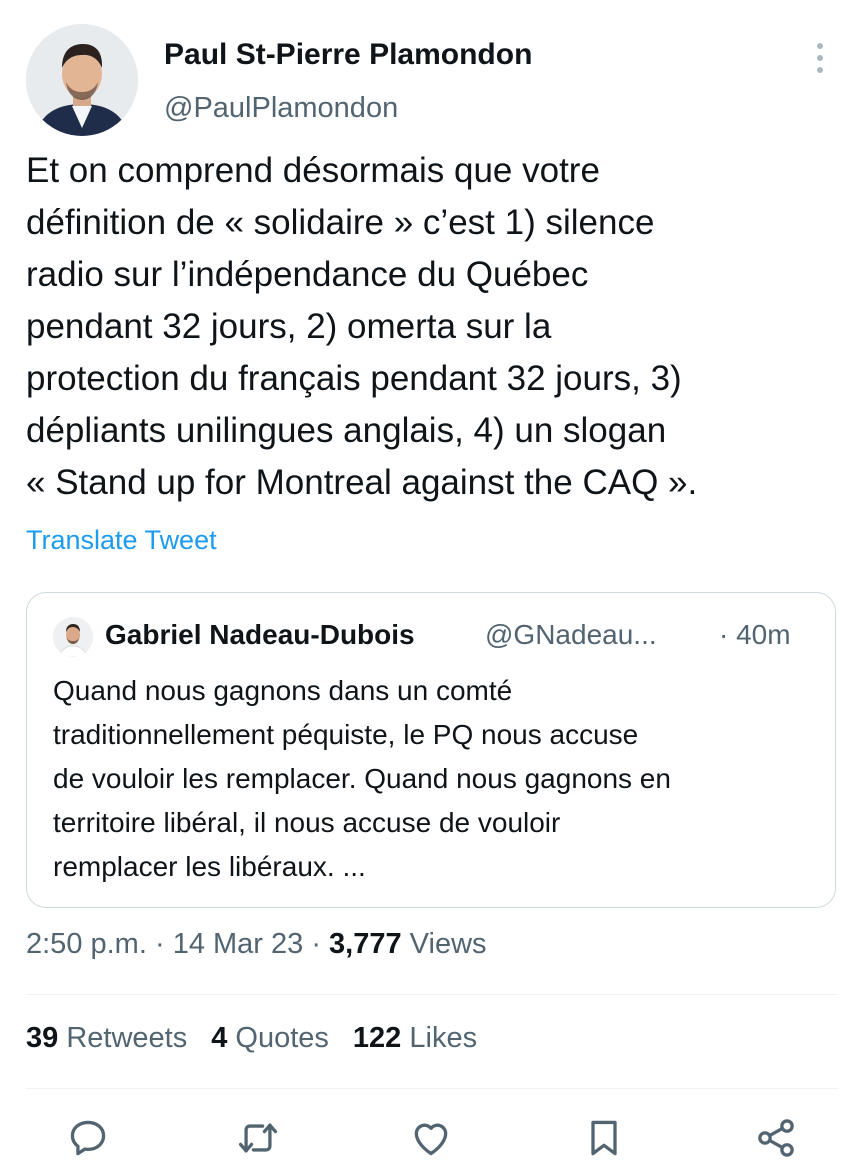 This screenshot has width=863, height=1176. I want to click on author-name: Paul St-Pierre Plamondon, so click(348, 55).